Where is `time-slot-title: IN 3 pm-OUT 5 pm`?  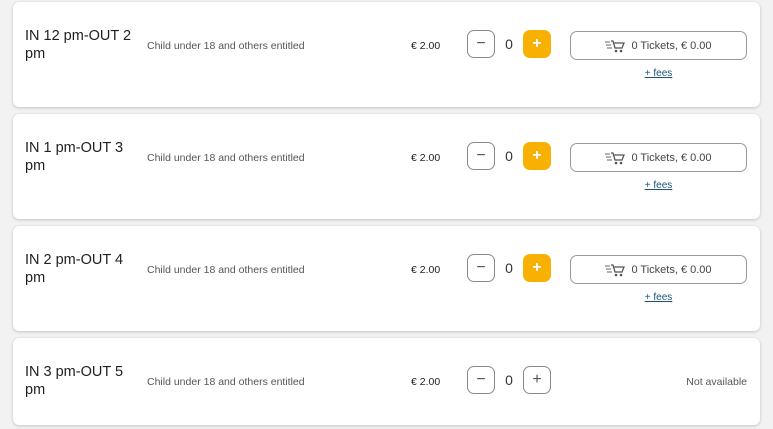 time-slot-title: IN 3 pm-OUT 5 pm is located at coordinates (74, 381).